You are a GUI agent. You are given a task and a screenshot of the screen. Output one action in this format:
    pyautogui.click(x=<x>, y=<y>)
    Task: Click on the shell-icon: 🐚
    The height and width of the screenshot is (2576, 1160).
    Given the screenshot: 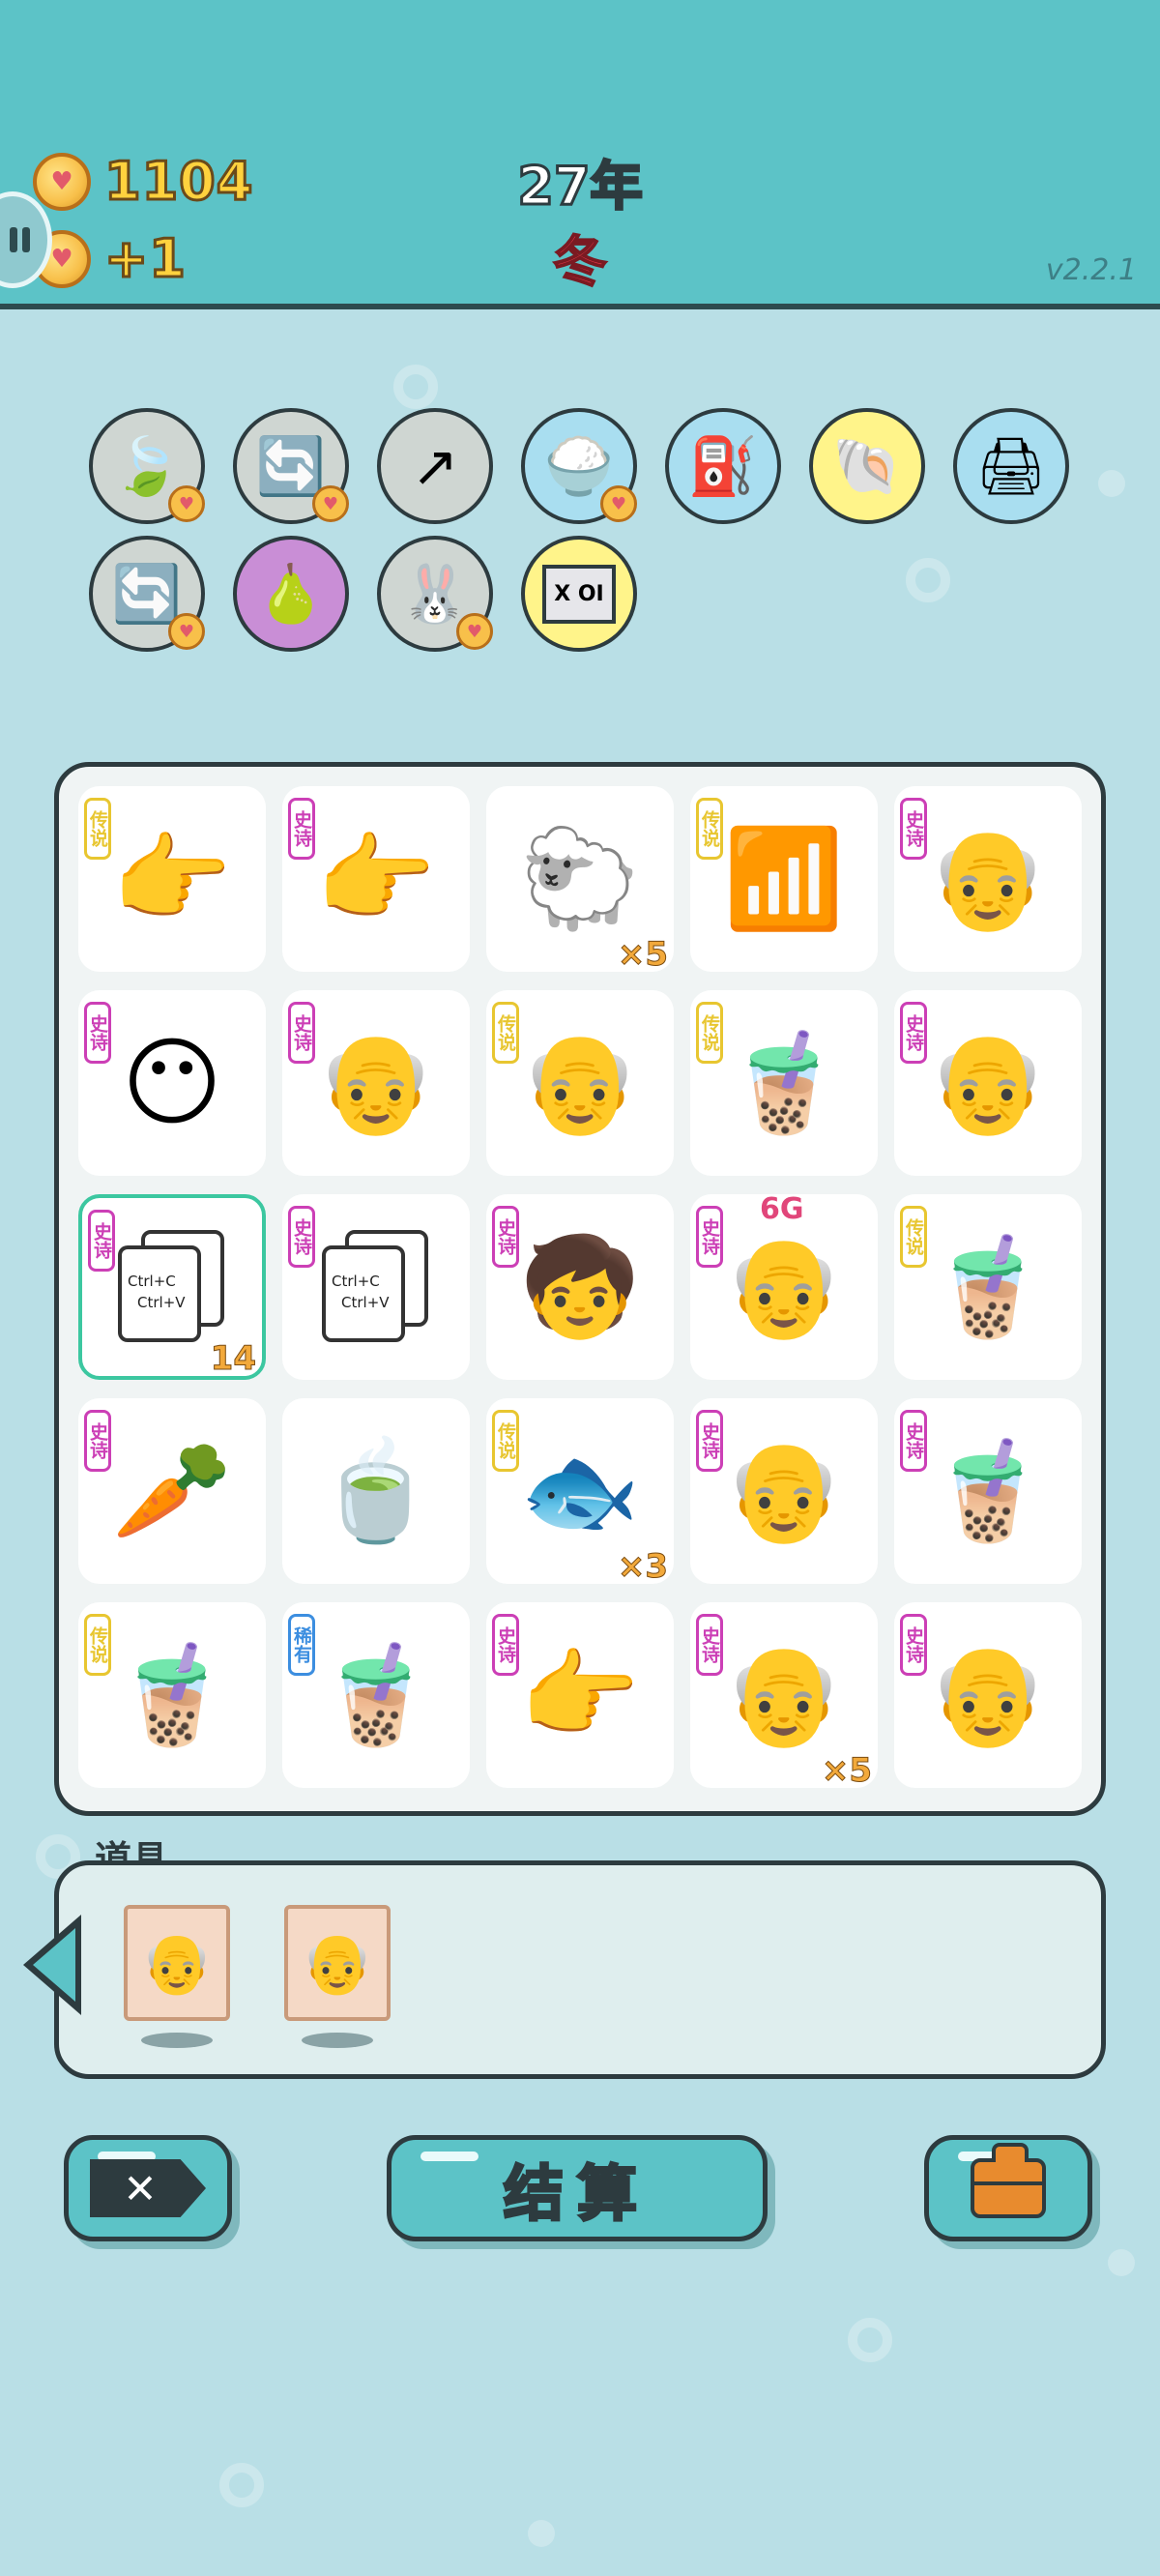 What is the action you would take?
    pyautogui.click(x=867, y=466)
    